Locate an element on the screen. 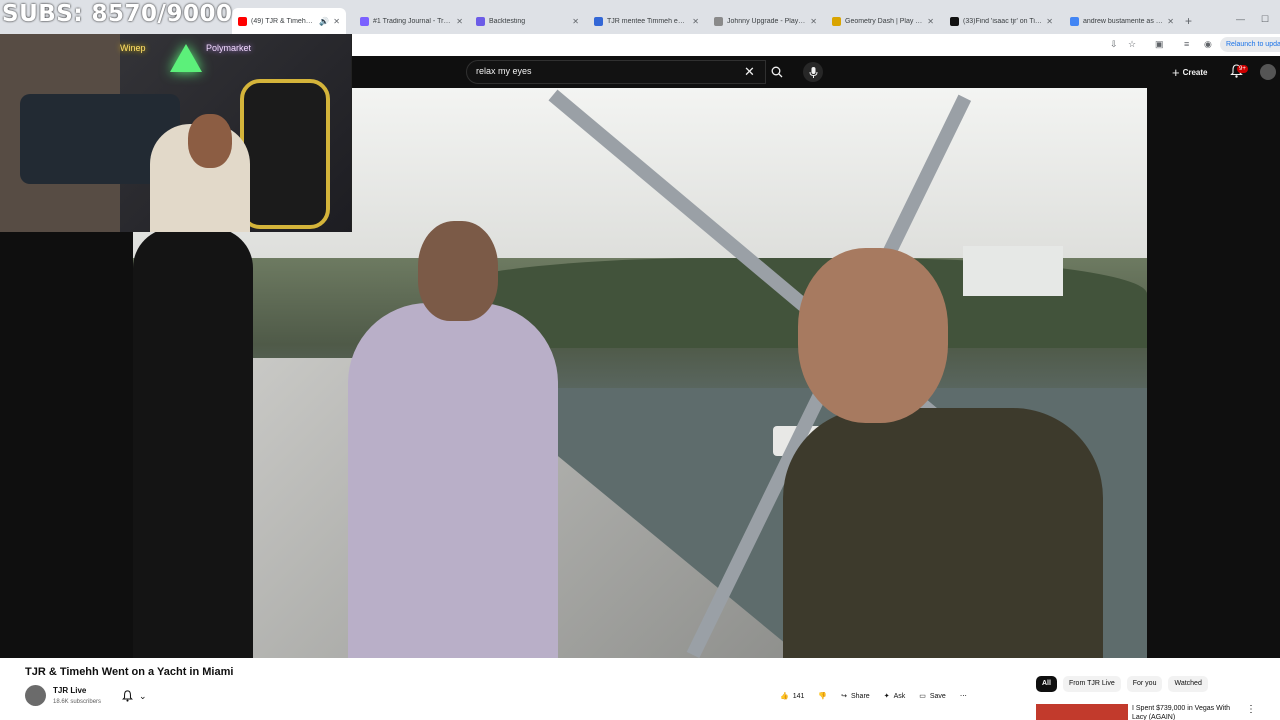 This screenshot has width=1280, height=720. tab-label: (33)Find 'isaac tjr' on TikTok is located at coordinates (1003, 21).